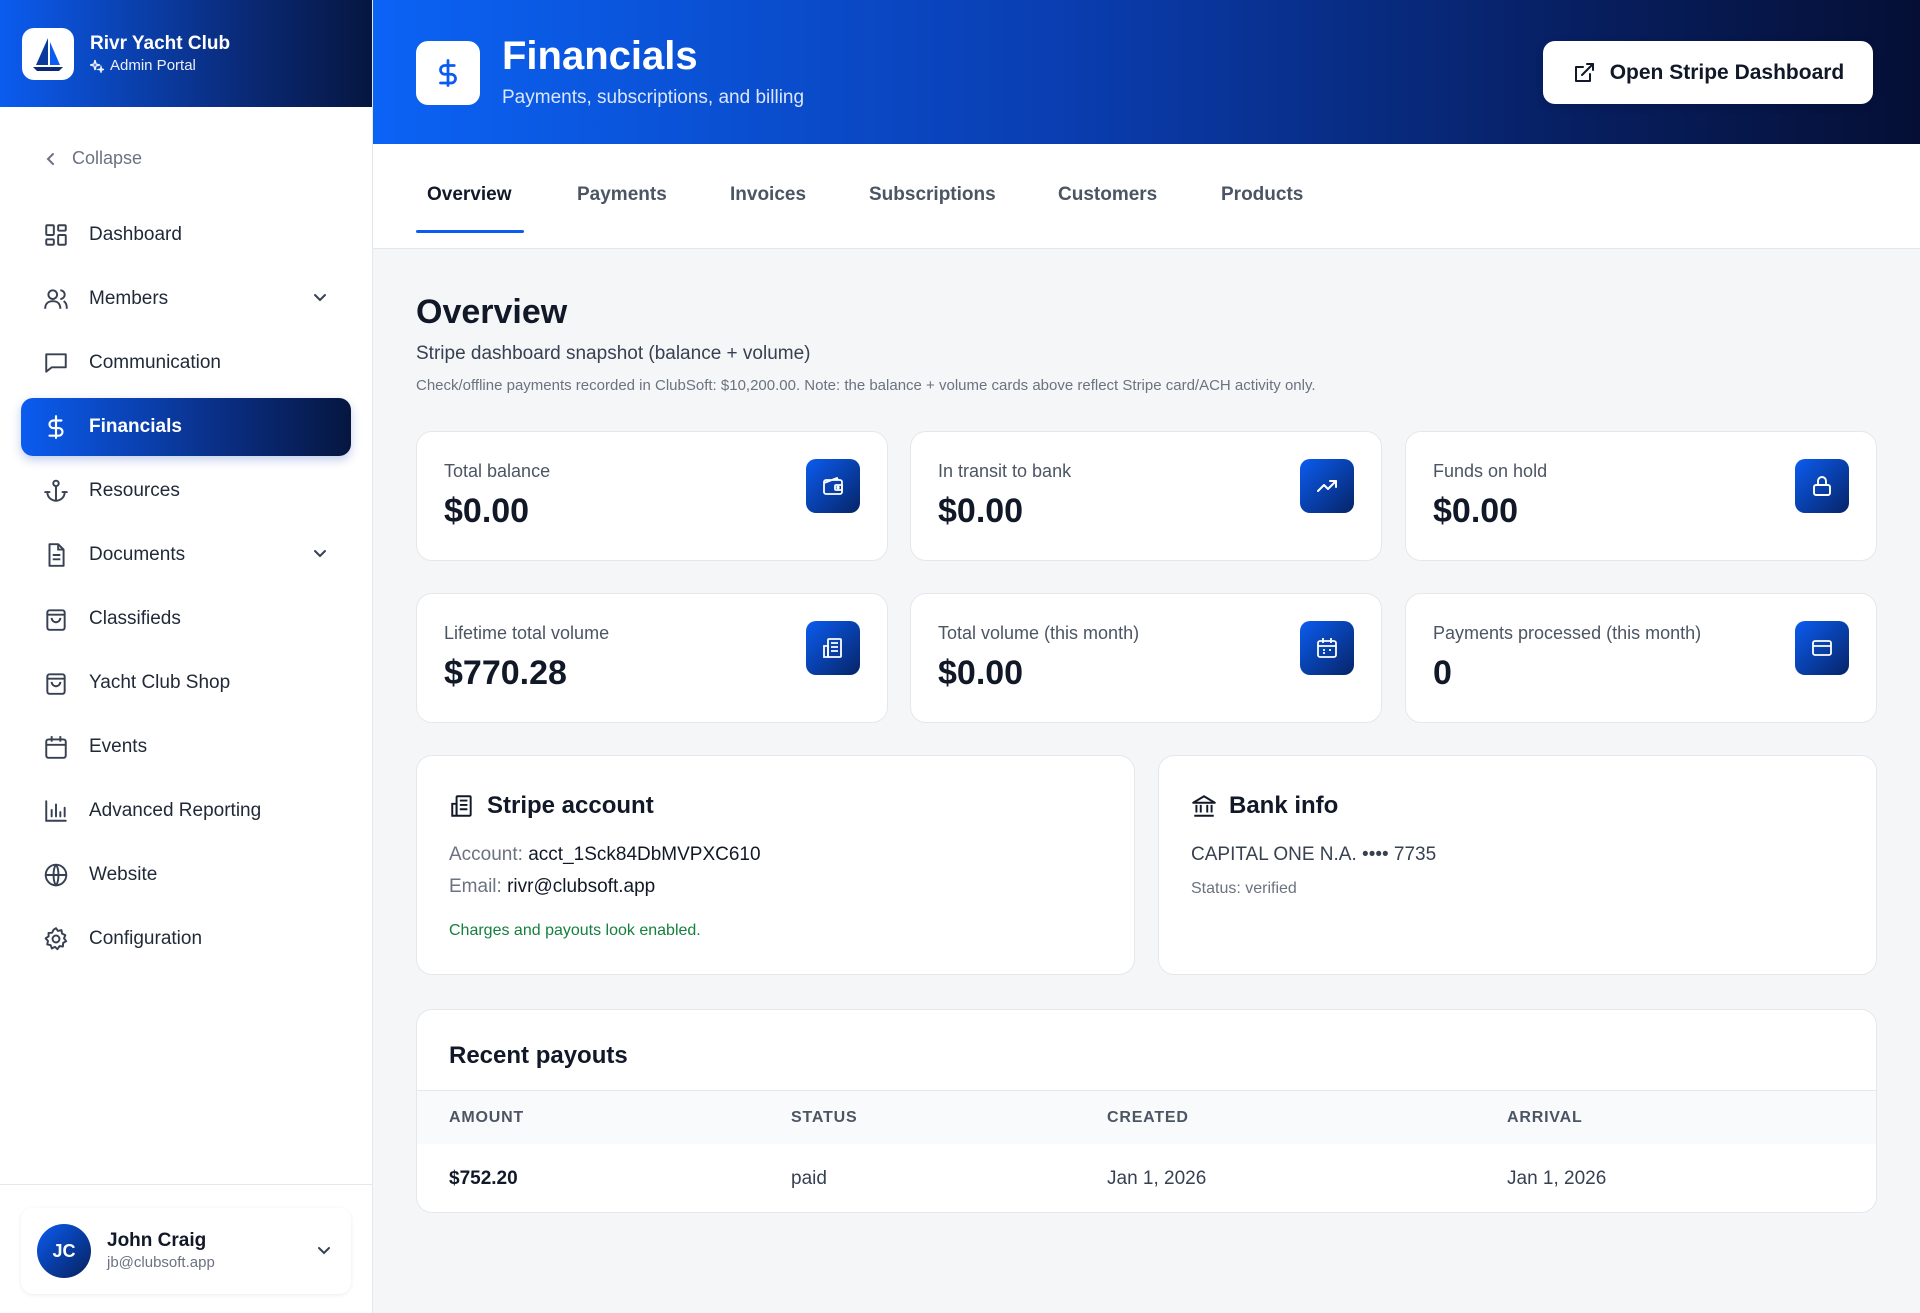  I want to click on panel-title: Bank info, so click(1284, 805).